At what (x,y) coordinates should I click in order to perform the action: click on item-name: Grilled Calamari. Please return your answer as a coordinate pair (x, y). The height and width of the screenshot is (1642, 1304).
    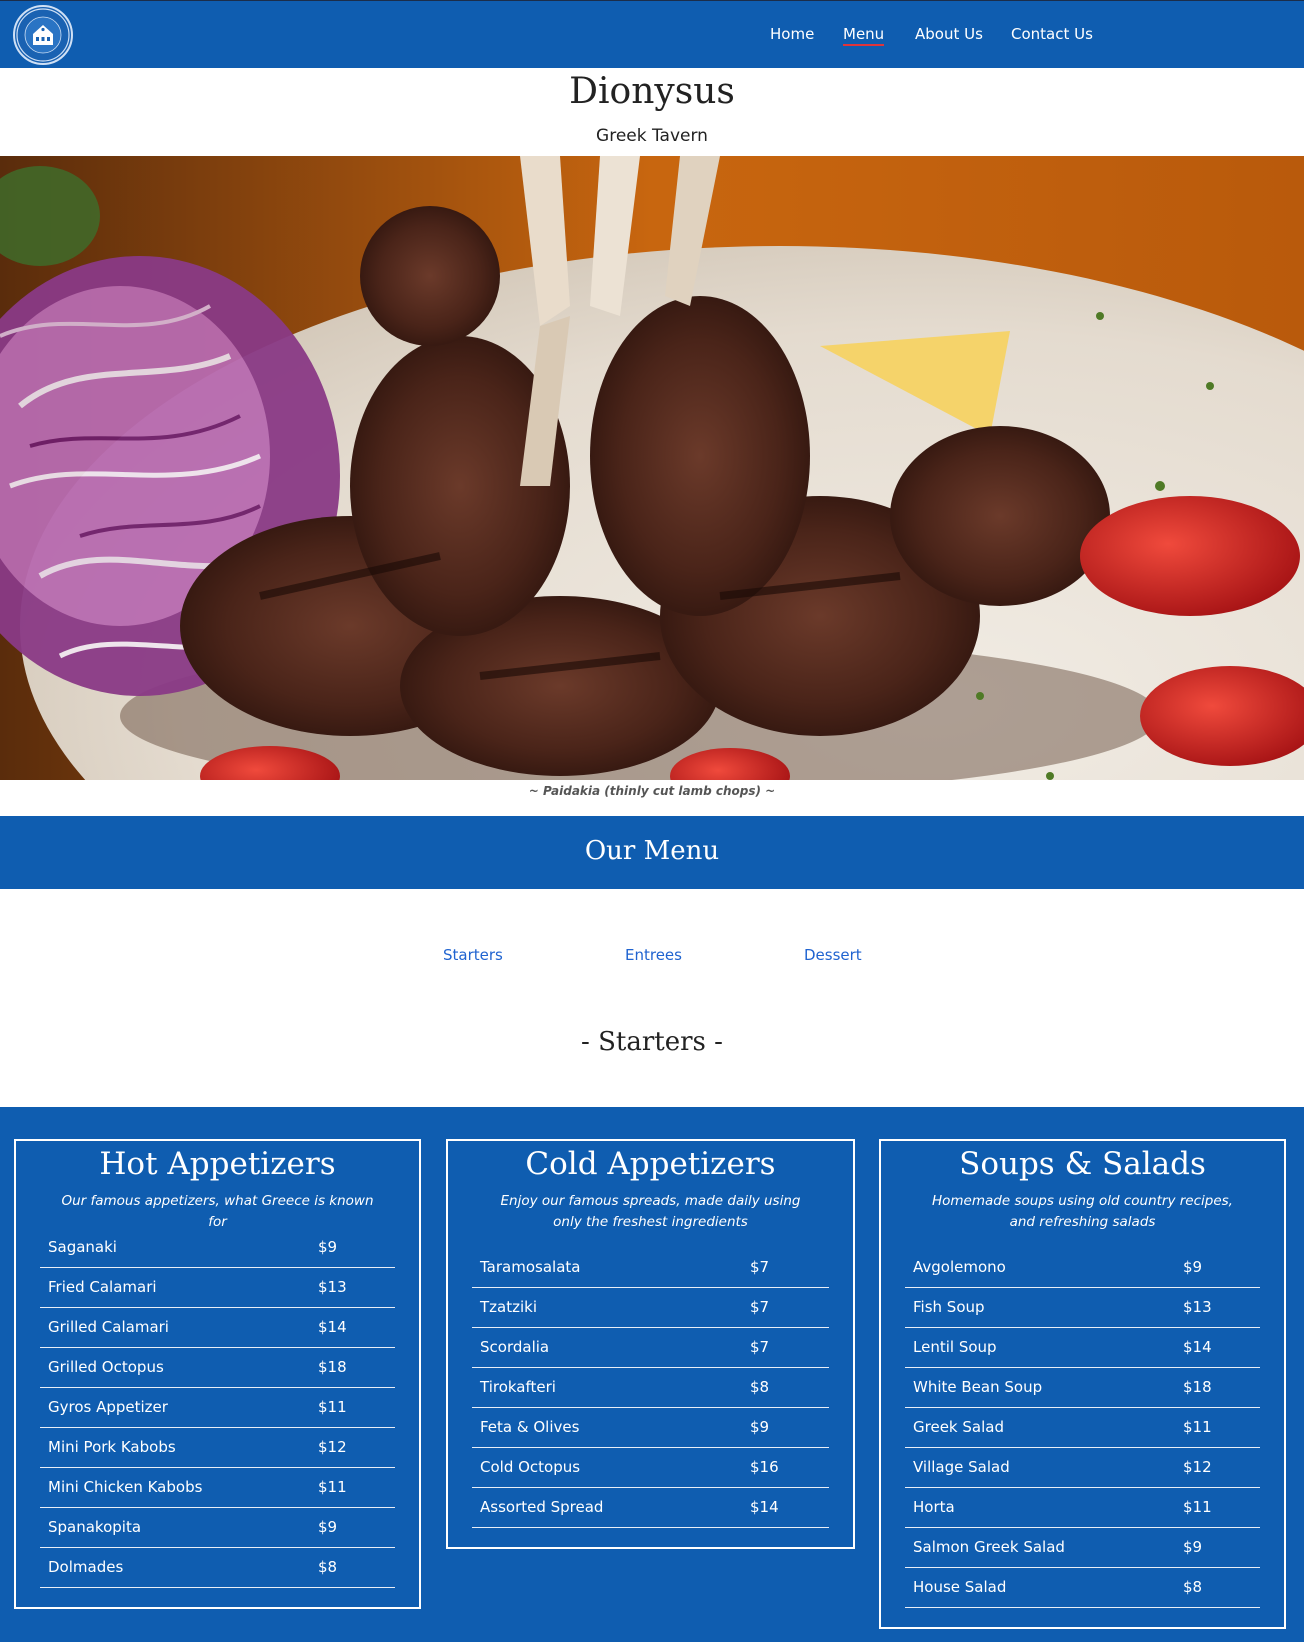
    Looking at the image, I should click on (108, 1327).